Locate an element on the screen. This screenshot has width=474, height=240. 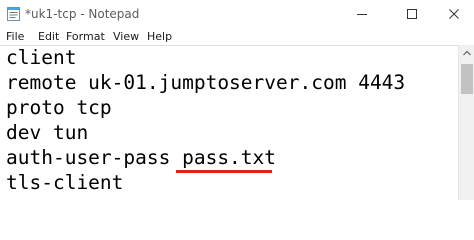
close-button is located at coordinates (453, 14).